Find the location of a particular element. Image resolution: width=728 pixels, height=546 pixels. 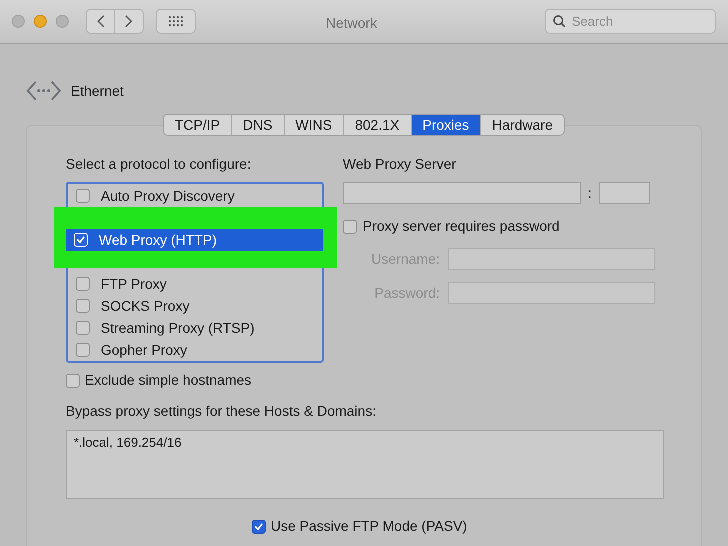

back-button is located at coordinates (100, 21).